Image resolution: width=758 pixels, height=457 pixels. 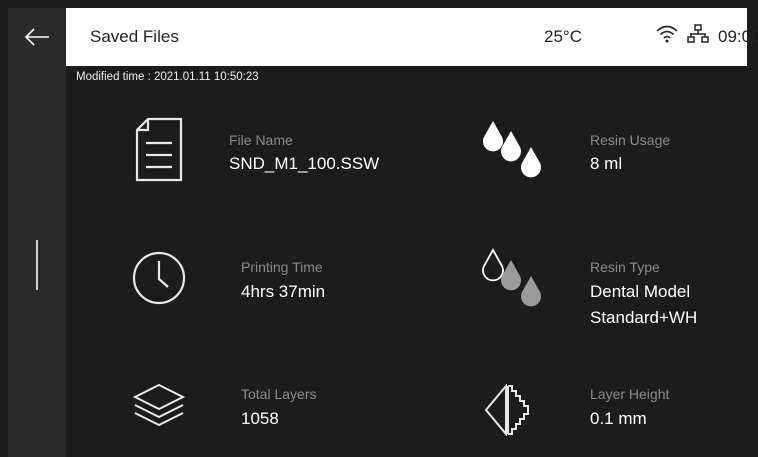 I want to click on page-title: Saved Files, so click(x=134, y=36).